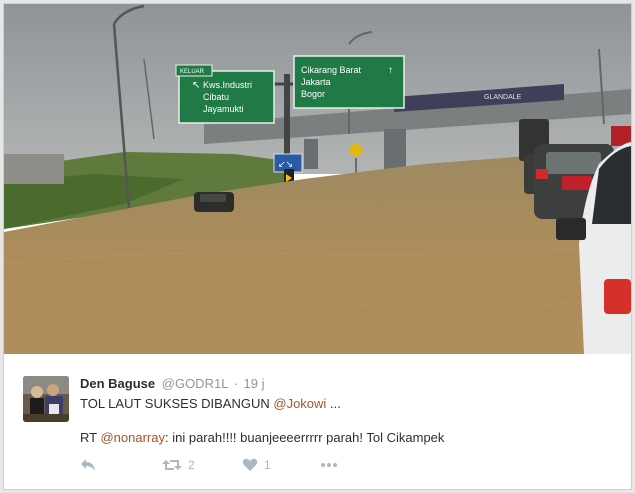  I want to click on sign-left-line1: Kws.Industri, so click(227, 85).